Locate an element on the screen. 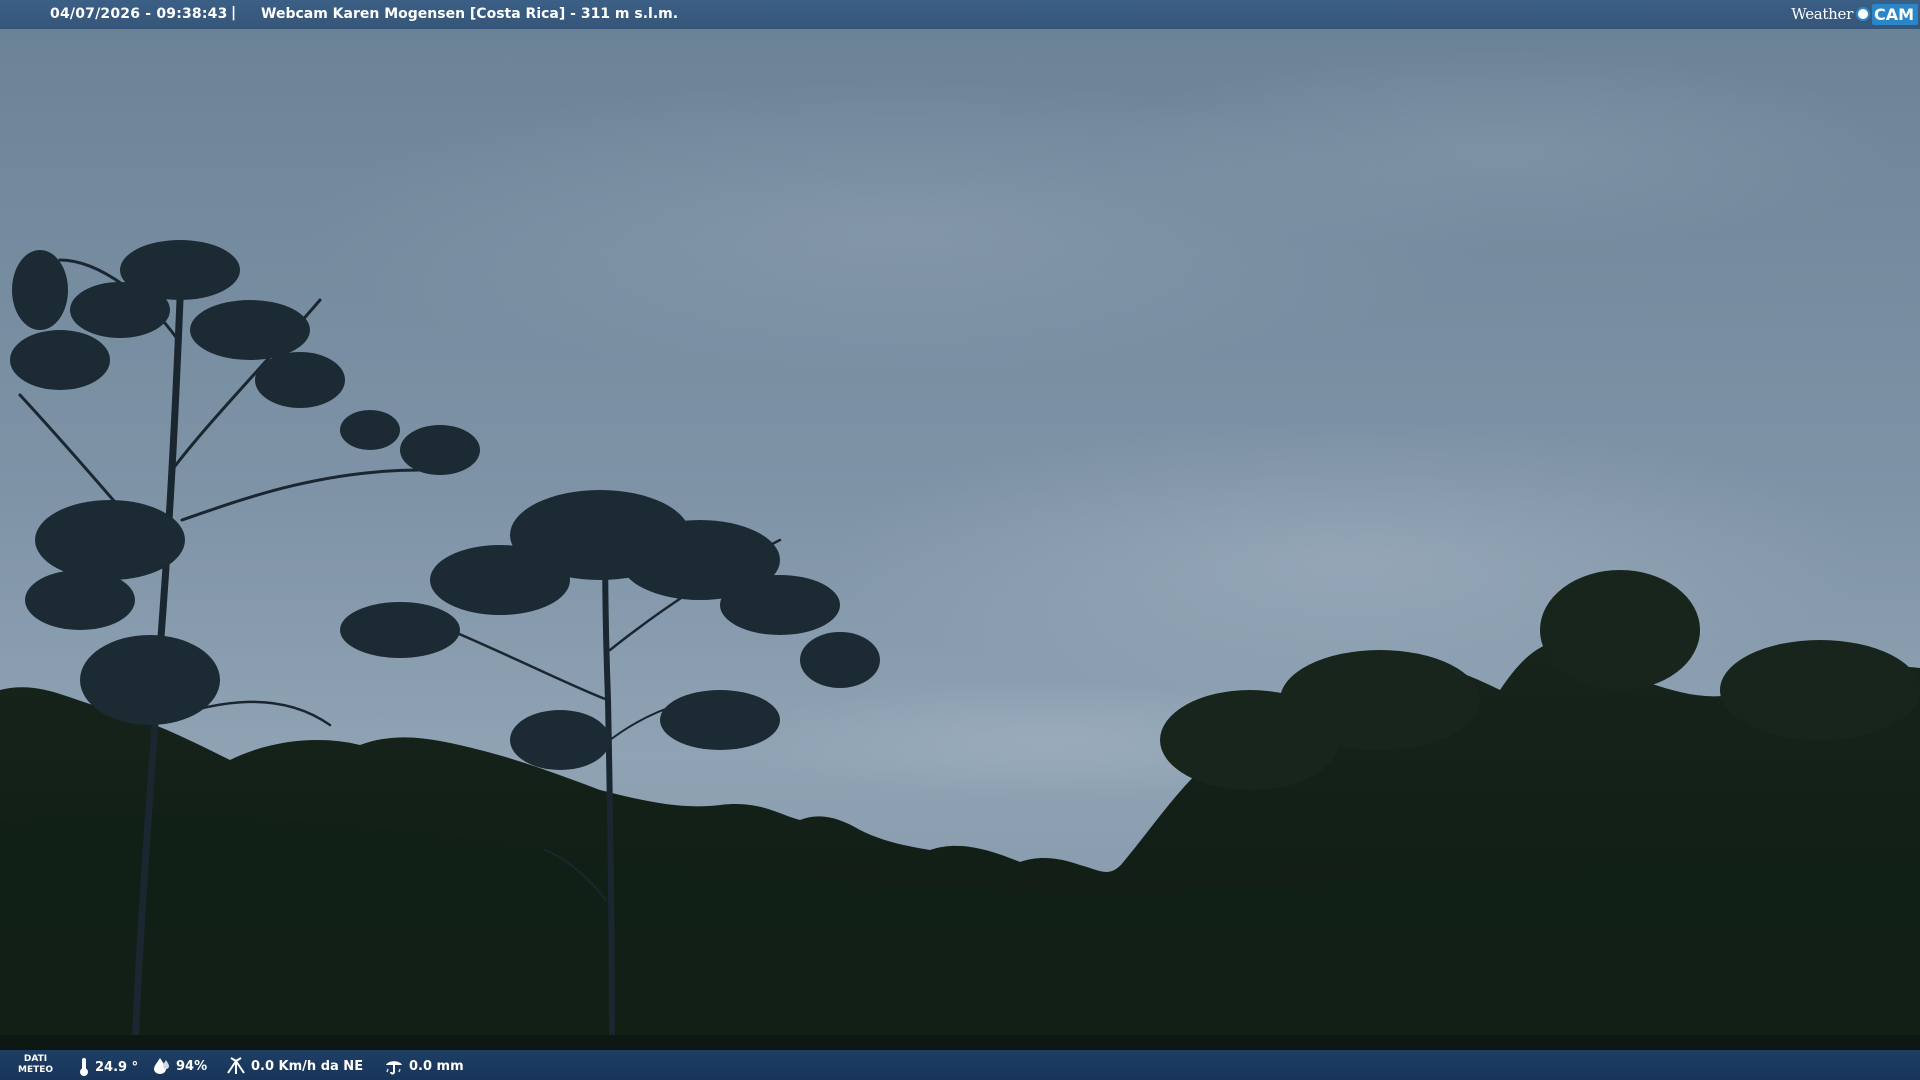  rain-icon is located at coordinates (394, 1068).